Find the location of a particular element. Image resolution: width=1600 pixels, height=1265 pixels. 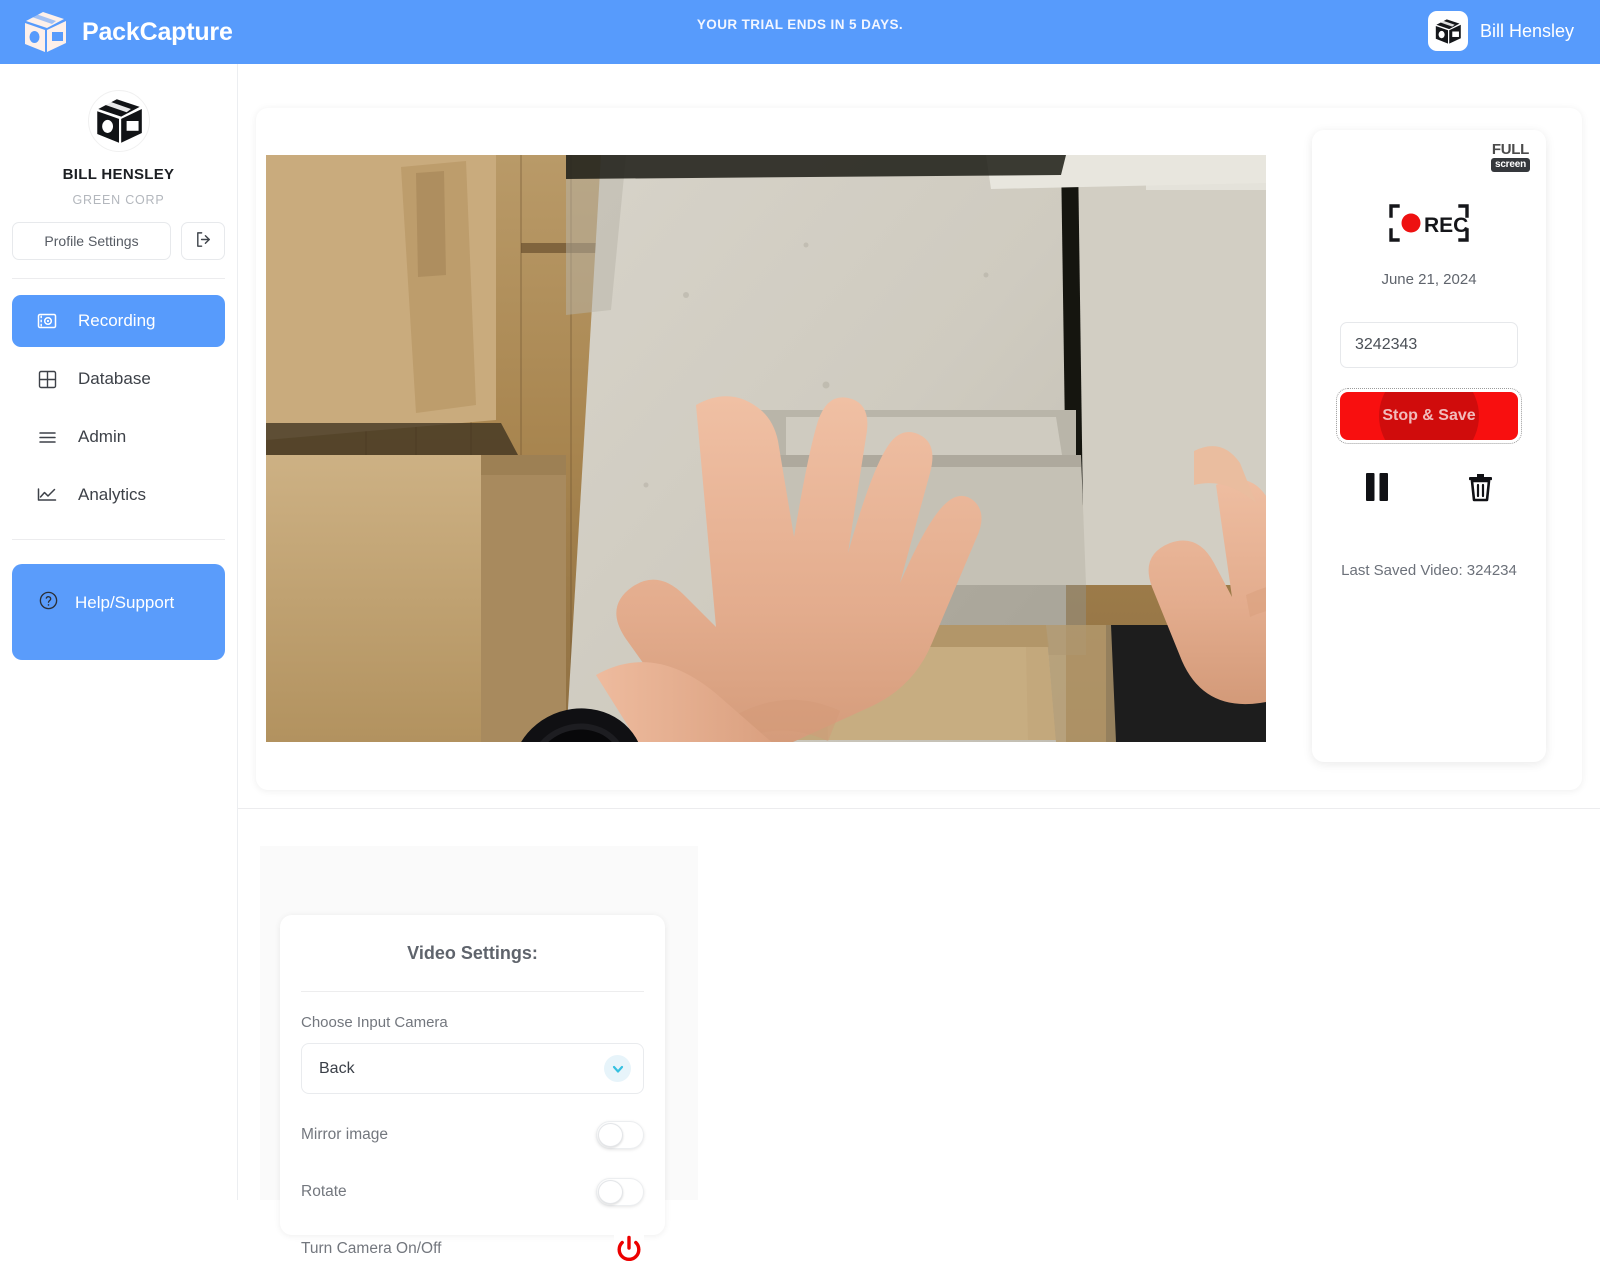

sidebar-item-label: Database is located at coordinates (114, 378).